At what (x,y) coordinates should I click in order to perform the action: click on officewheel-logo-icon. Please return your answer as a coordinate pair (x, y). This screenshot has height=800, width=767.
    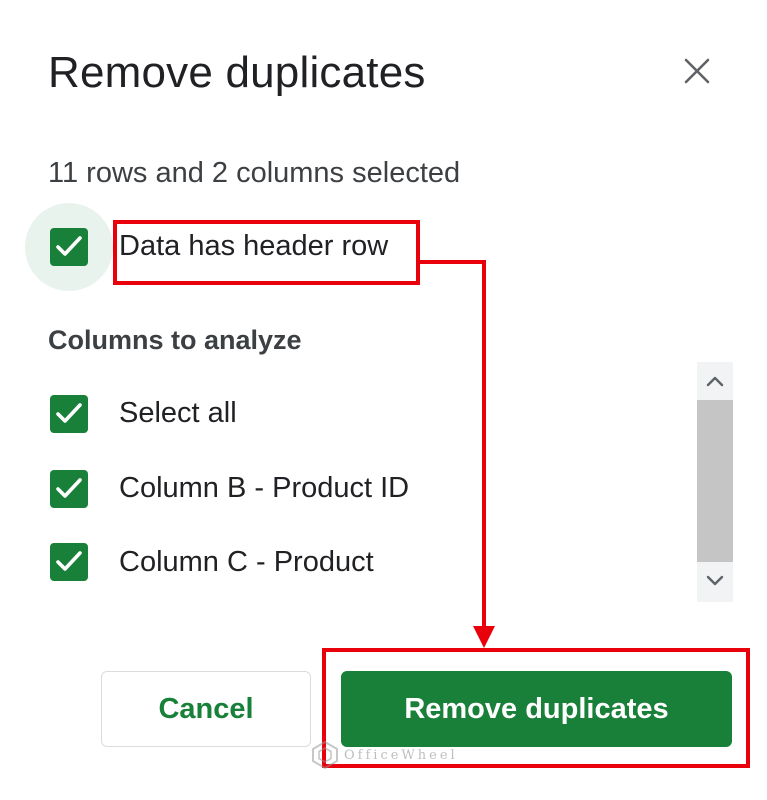
    Looking at the image, I should click on (325, 755).